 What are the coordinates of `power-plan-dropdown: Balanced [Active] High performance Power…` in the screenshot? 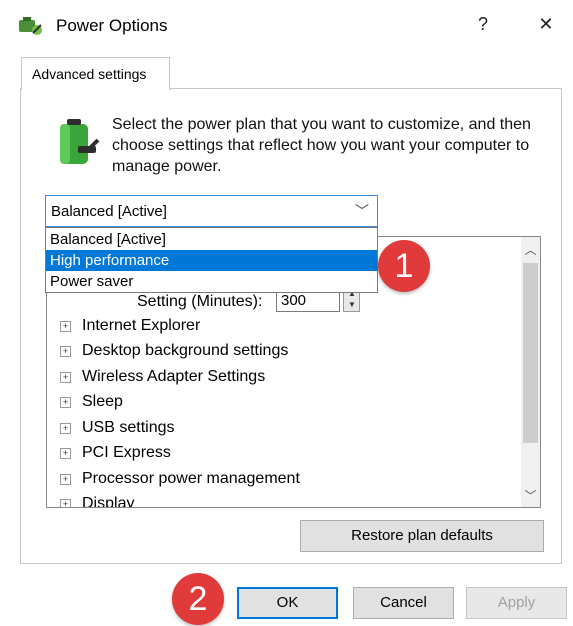 It's located at (211, 260).